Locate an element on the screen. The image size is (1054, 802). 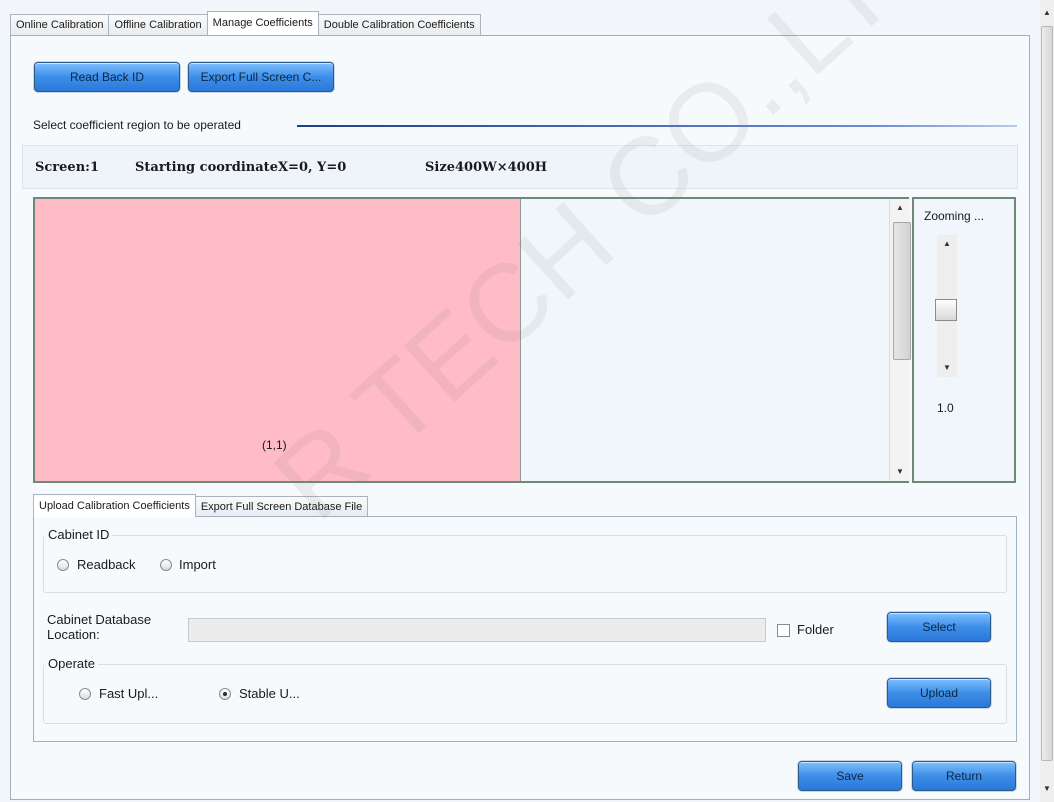
window-vertical-scrollbar: ▲ ▼ is located at coordinates (1047, 401).